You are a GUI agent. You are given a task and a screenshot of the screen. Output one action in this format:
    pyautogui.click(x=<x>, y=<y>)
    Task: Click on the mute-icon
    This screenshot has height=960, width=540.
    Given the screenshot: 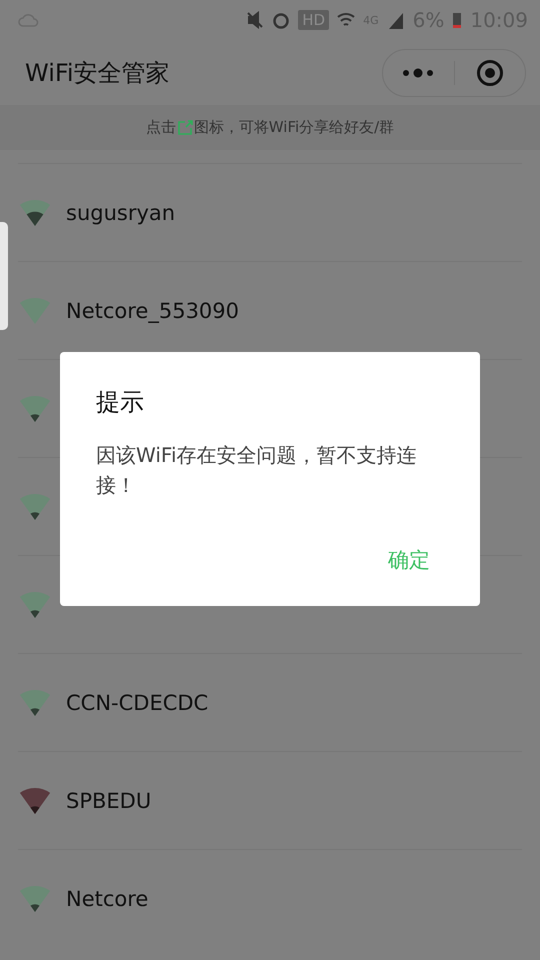 What is the action you would take?
    pyautogui.click(x=255, y=20)
    